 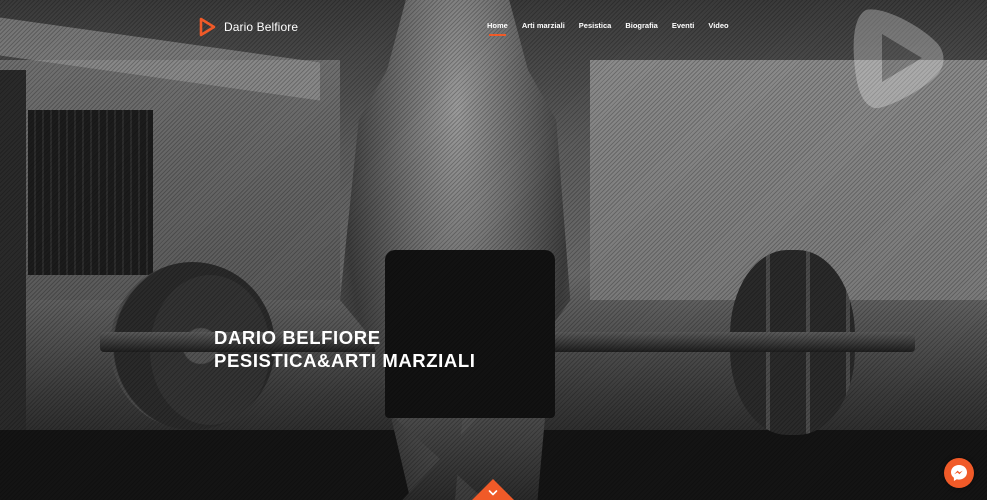 I want to click on hero-title-line-1: DARIO BELFIORE, so click(x=297, y=337).